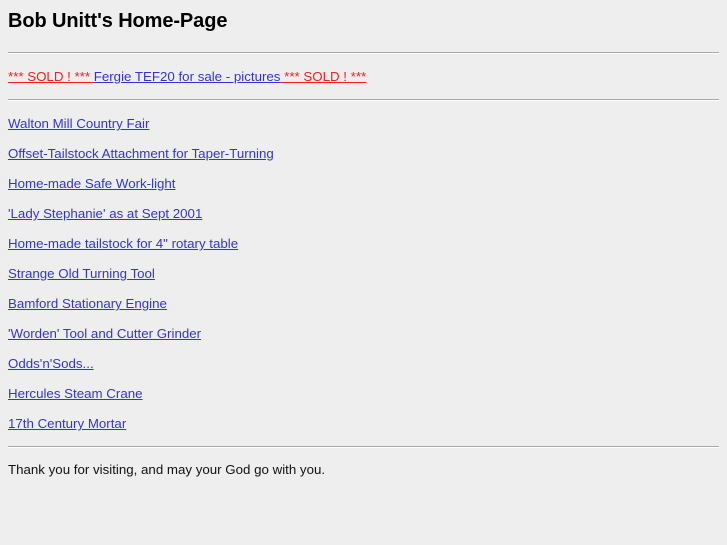 This screenshot has height=545, width=727. What do you see at coordinates (87, 303) in the screenshot?
I see `link-bamford-stationary-engine: Bamford Stationary Engine` at bounding box center [87, 303].